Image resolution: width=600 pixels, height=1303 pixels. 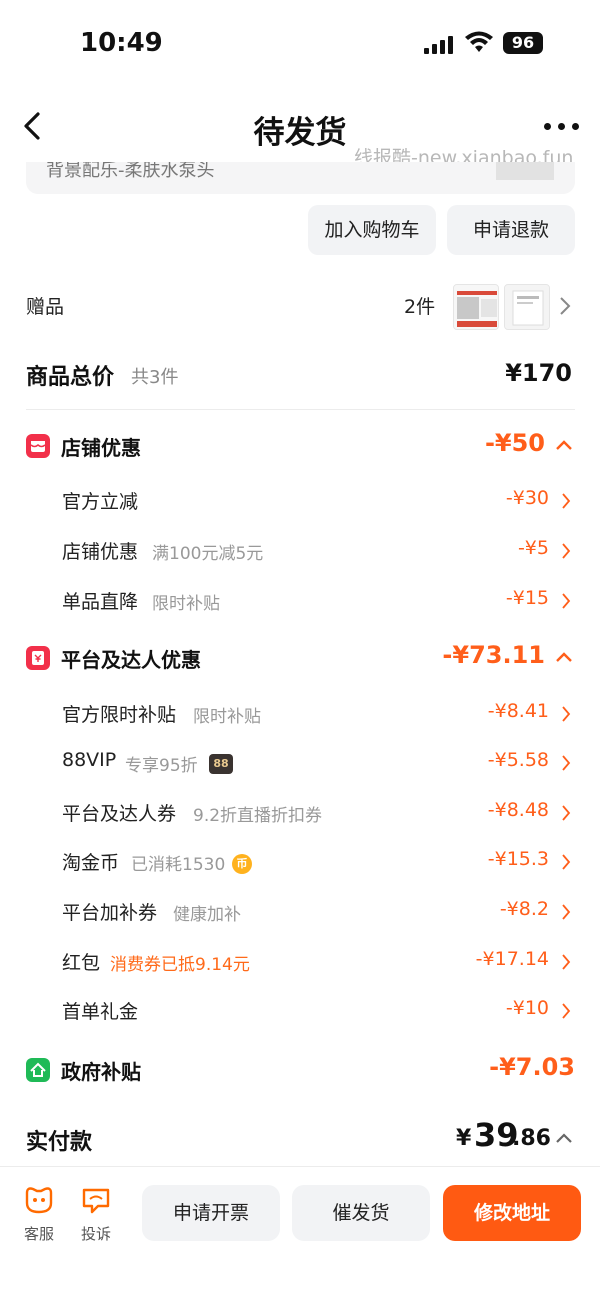 I want to click on discount-item-label: 官方限时补贴, so click(x=119, y=715).